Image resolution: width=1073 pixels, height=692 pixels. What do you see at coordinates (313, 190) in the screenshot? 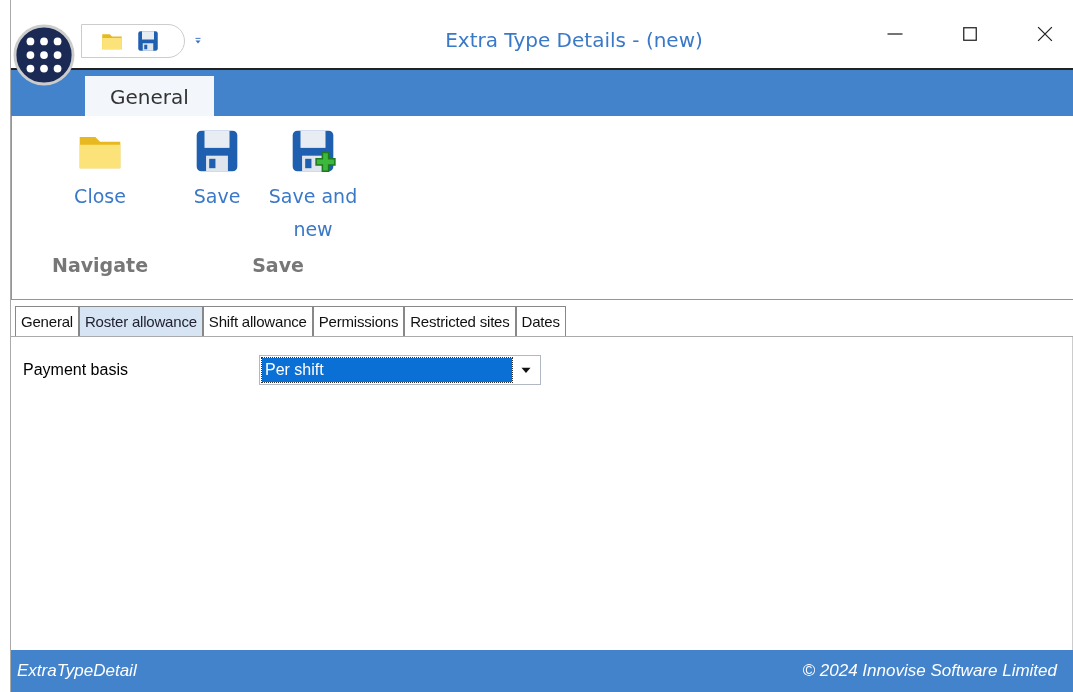
I see `ribbon-button: Save and new` at bounding box center [313, 190].